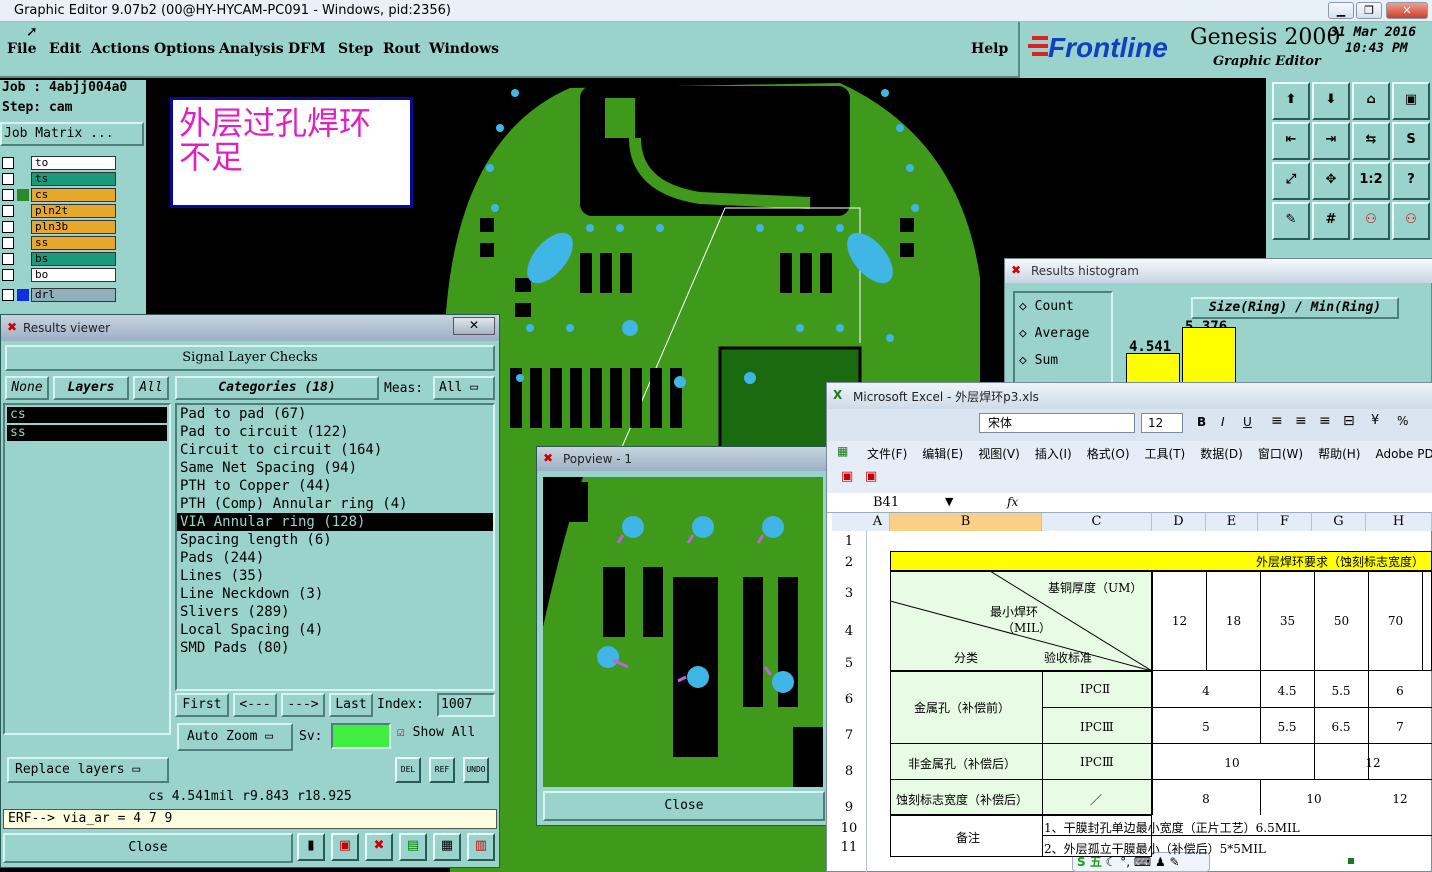 The width and height of the screenshot is (1432, 872). What do you see at coordinates (1371, 221) in the screenshot?
I see `net-icon: ⚇` at bounding box center [1371, 221].